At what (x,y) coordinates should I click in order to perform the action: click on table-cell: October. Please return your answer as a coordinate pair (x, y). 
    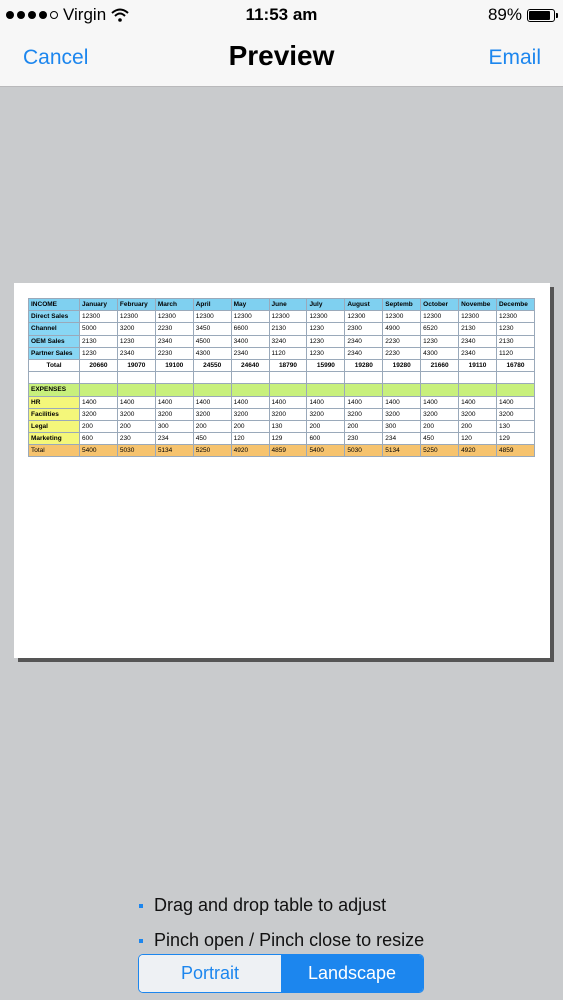
    Looking at the image, I should click on (440, 304).